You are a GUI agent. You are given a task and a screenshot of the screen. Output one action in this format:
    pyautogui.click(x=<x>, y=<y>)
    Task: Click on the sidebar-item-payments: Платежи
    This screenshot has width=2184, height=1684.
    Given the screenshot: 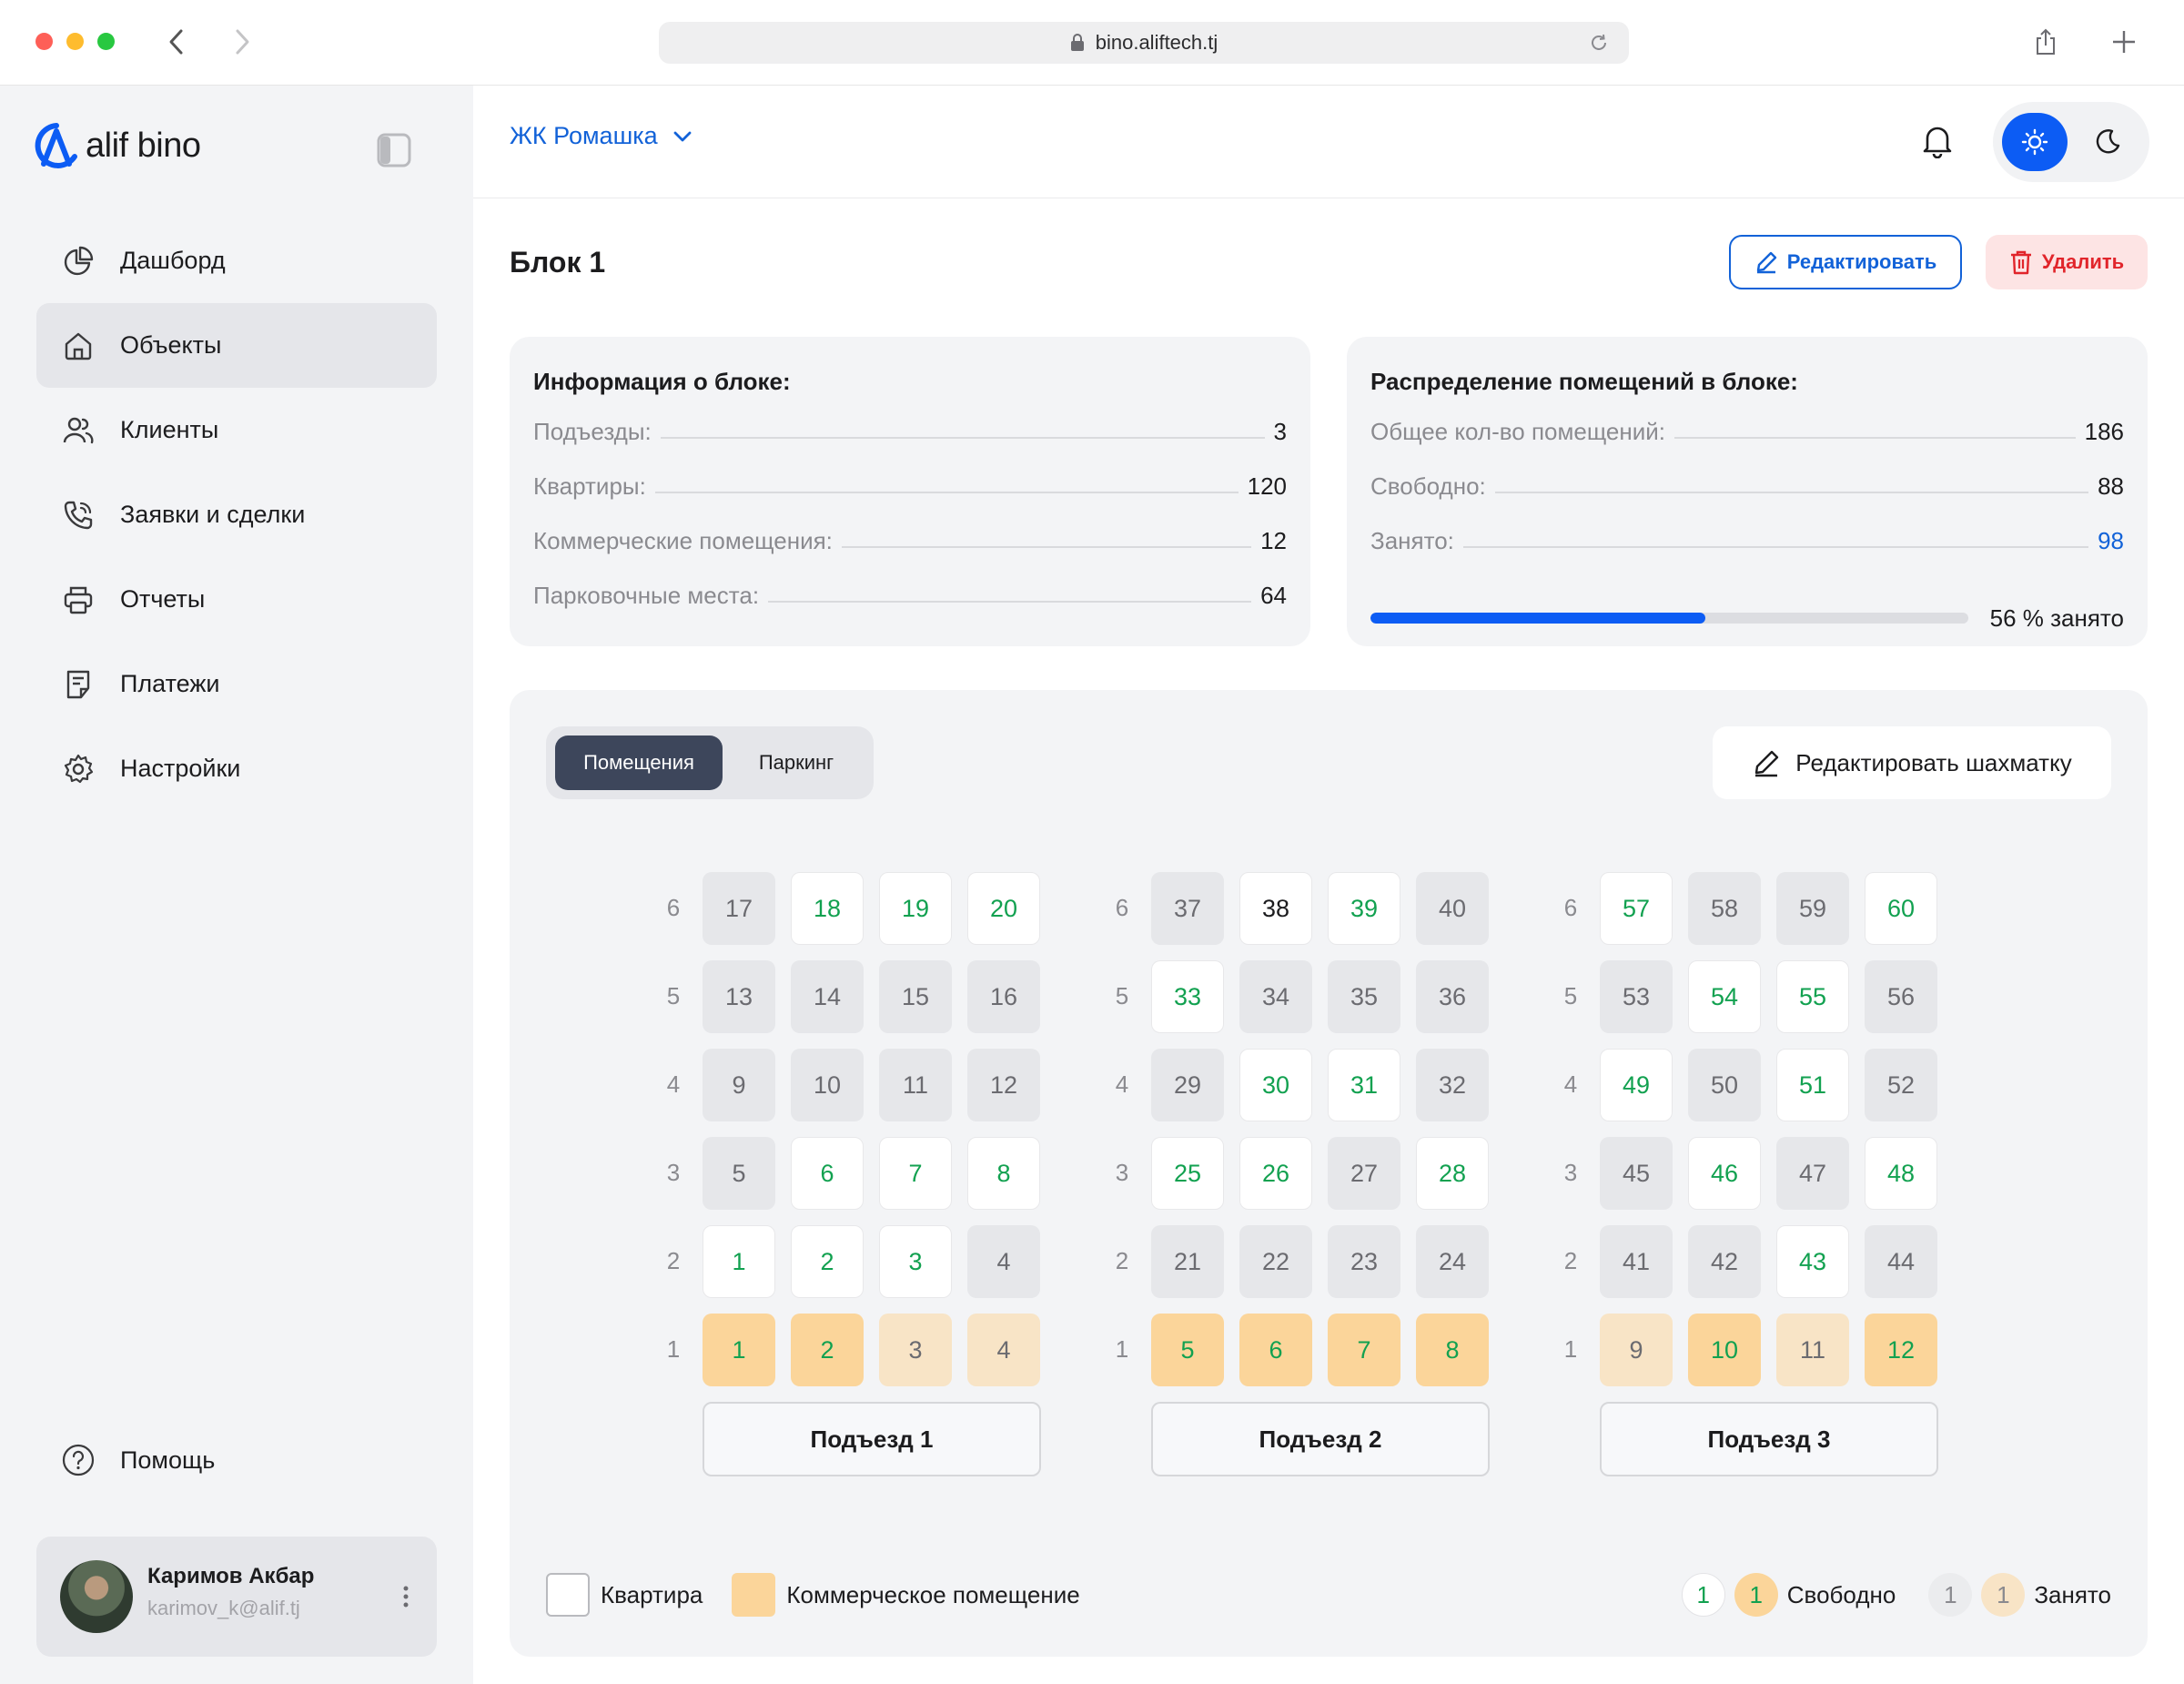 What is the action you would take?
    pyautogui.click(x=237, y=684)
    